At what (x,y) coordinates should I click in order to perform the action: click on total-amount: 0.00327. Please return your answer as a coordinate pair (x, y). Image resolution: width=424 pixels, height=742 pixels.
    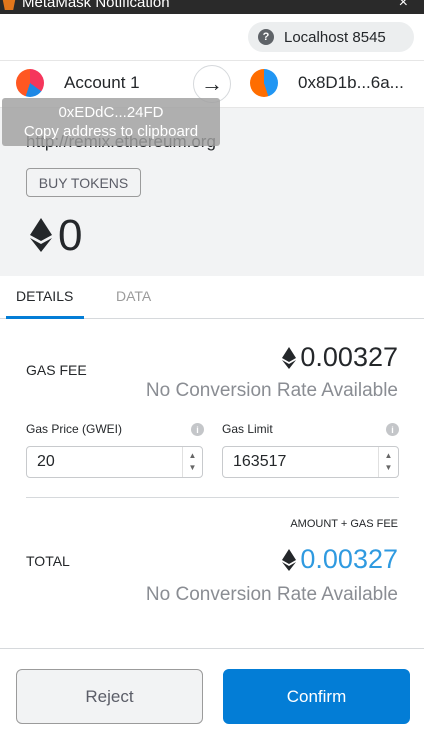
    Looking at the image, I should click on (349, 559).